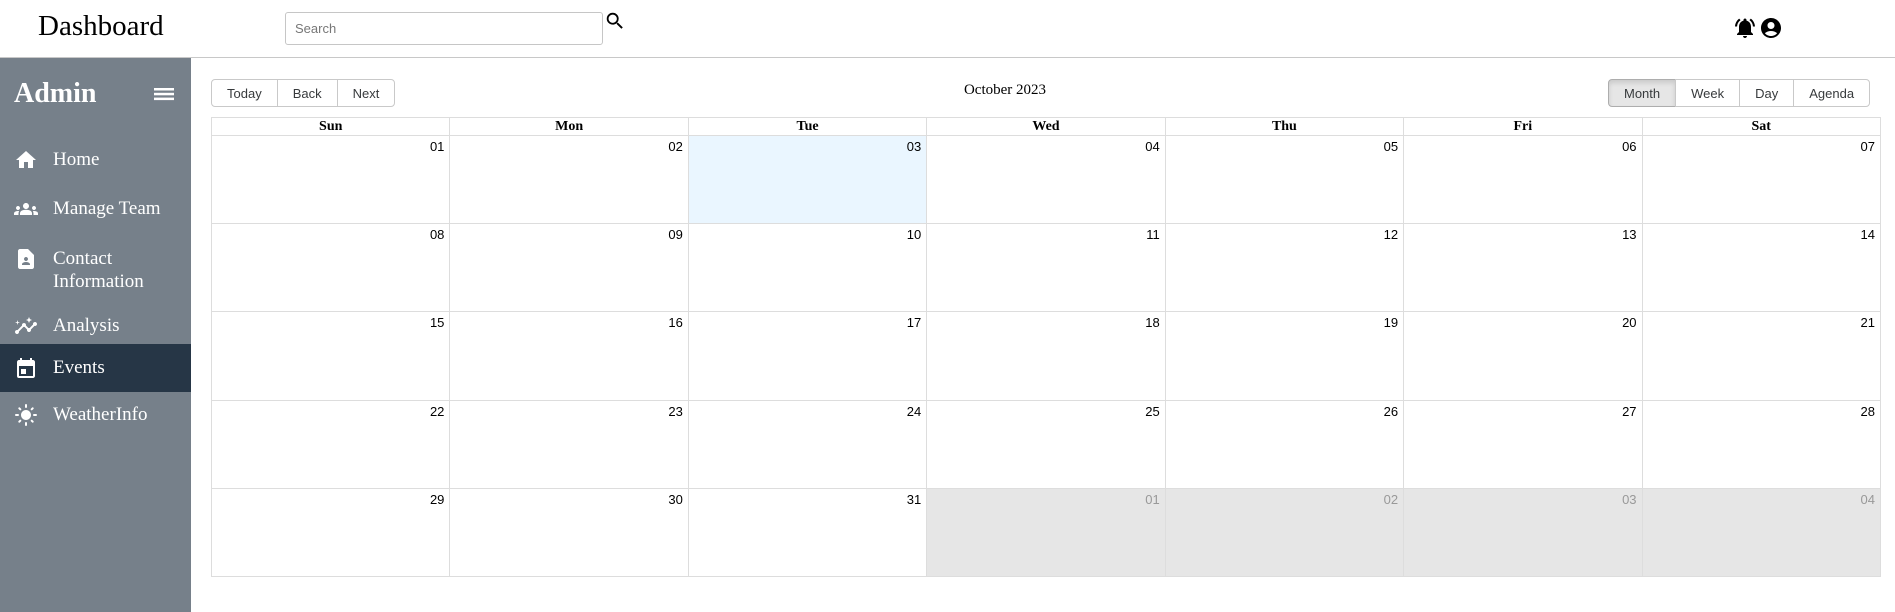  What do you see at coordinates (1152, 322) in the screenshot?
I see `calendar-date-number: 18` at bounding box center [1152, 322].